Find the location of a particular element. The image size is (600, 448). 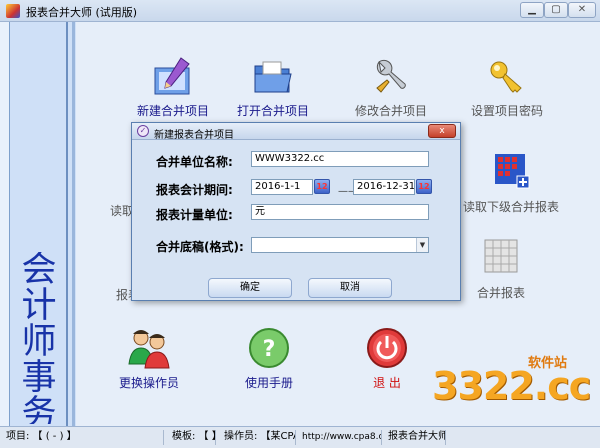

open-project-label: 打开合并项目 is located at coordinates (272, 111).